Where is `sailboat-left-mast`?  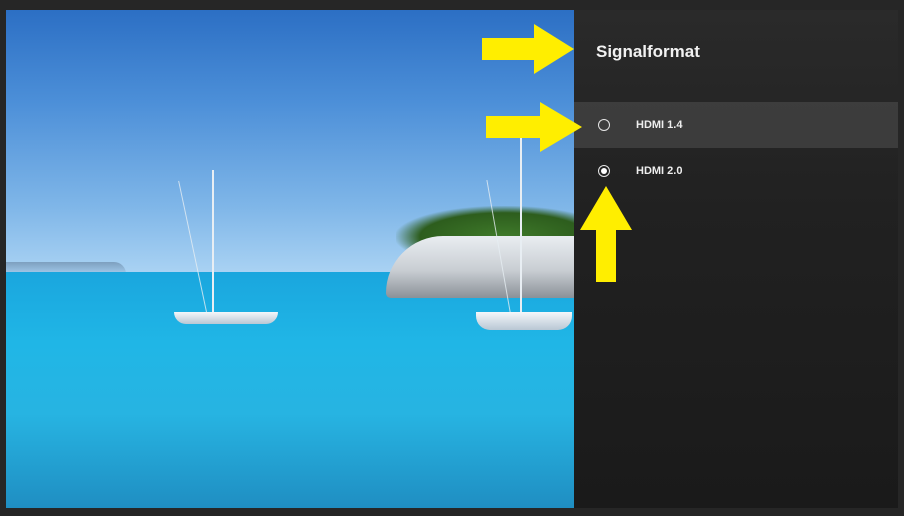 sailboat-left-mast is located at coordinates (213, 241).